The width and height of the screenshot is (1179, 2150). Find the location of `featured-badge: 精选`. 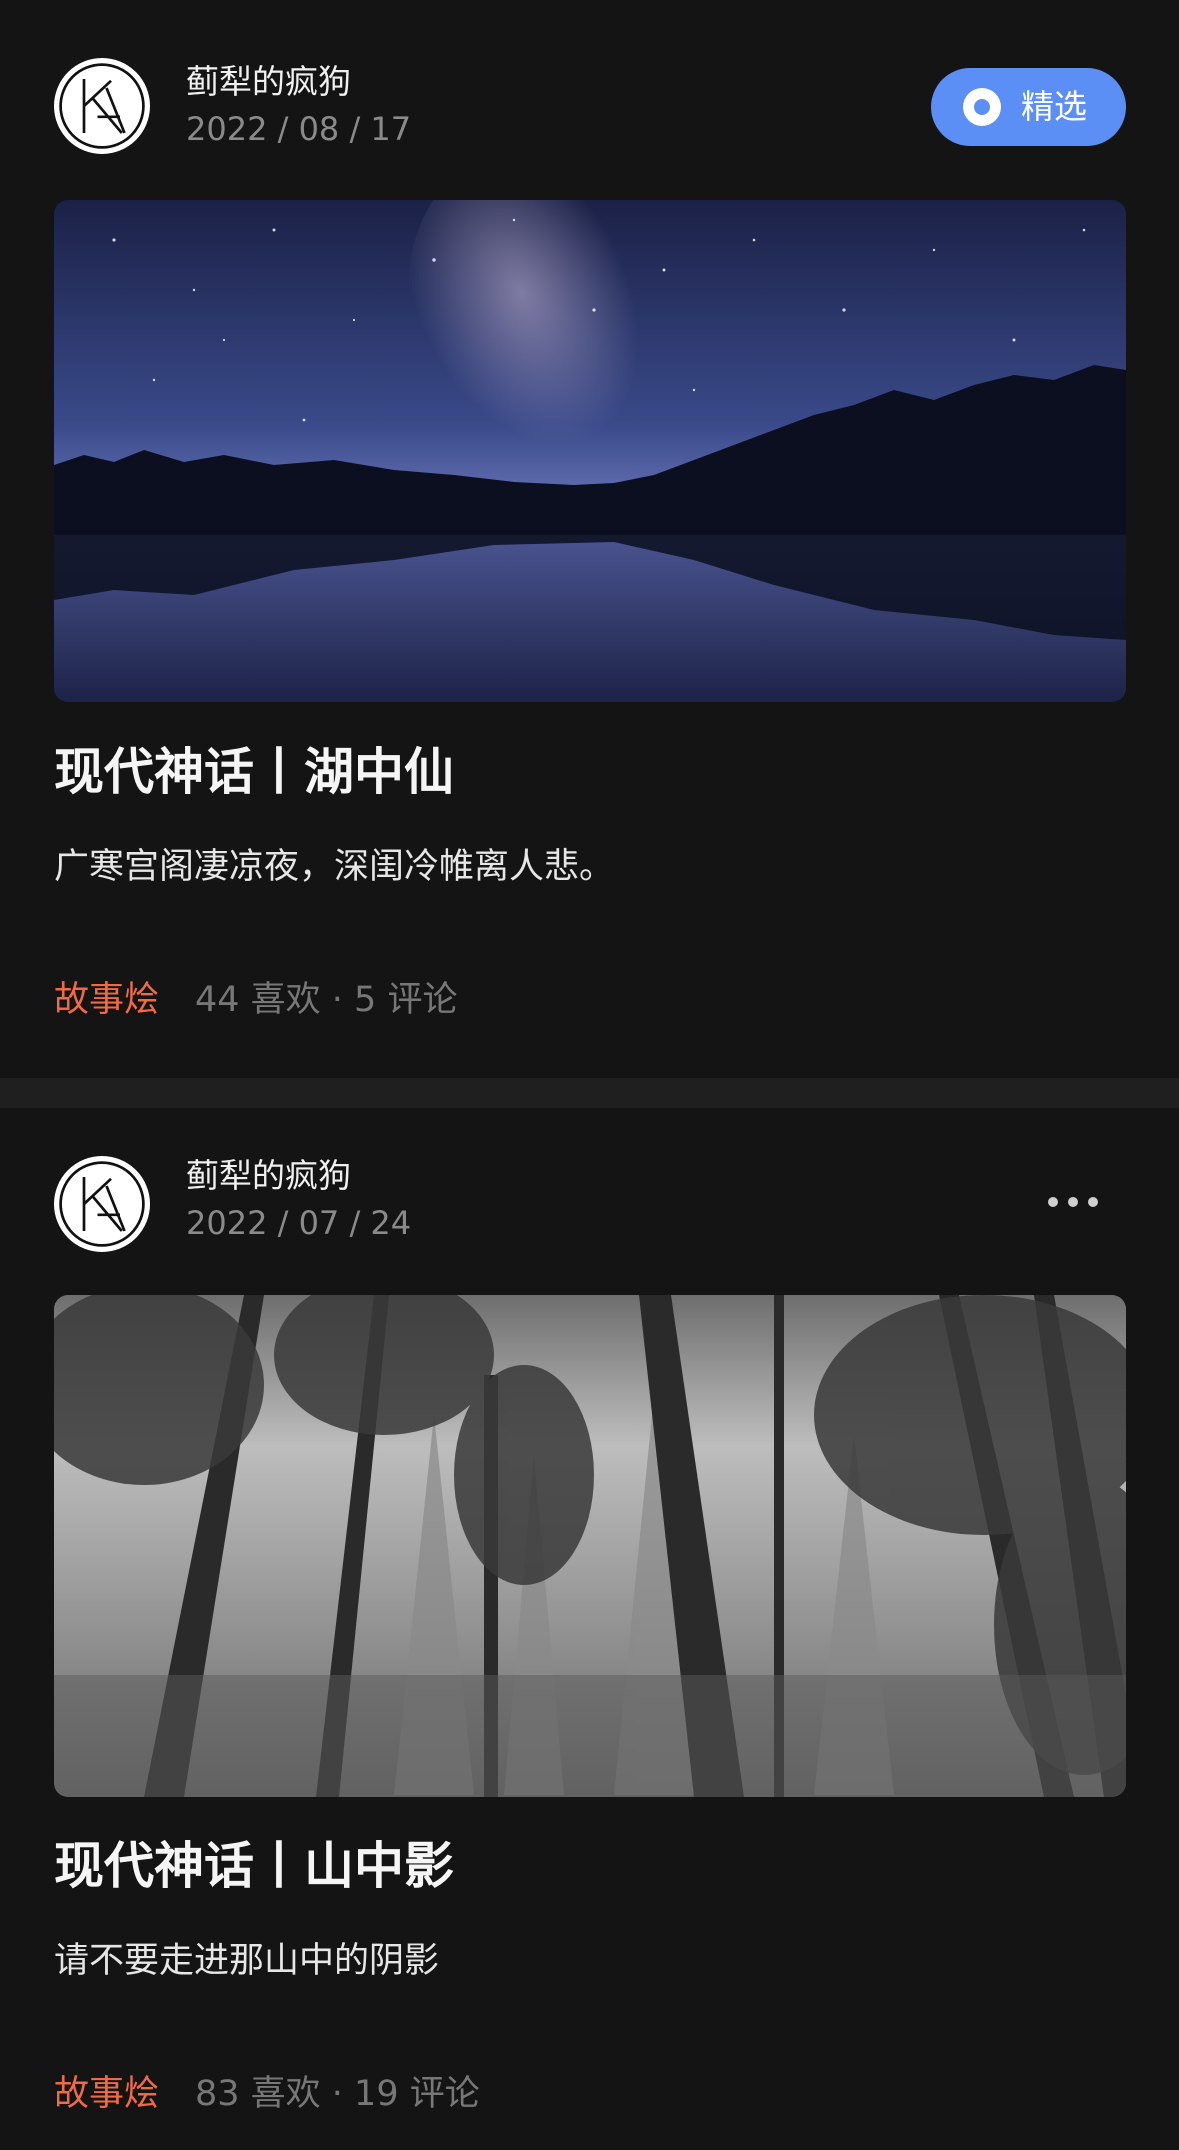

featured-badge: 精选 is located at coordinates (1028, 107).